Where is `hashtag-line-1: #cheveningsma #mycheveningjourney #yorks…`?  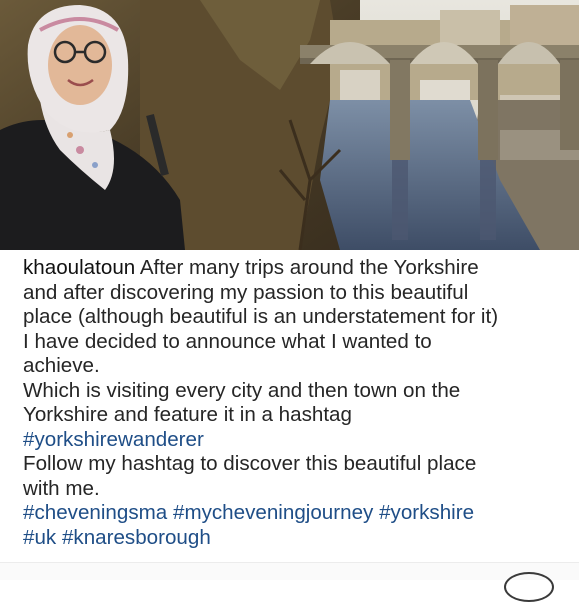
hashtag-line-1: #cheveningsma #mycheveningjourney #yorks… is located at coordinates (299, 513).